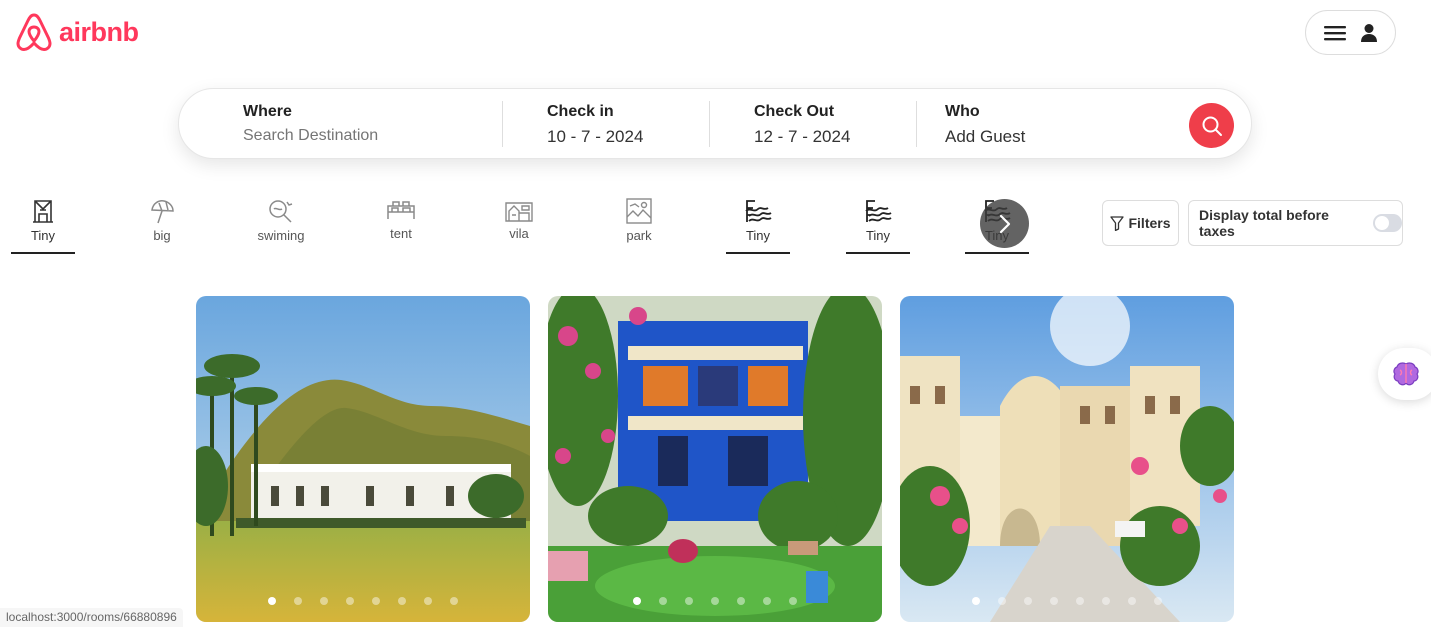 Image resolution: width=1431 pixels, height=627 pixels. I want to click on search-icon, so click(1212, 126).